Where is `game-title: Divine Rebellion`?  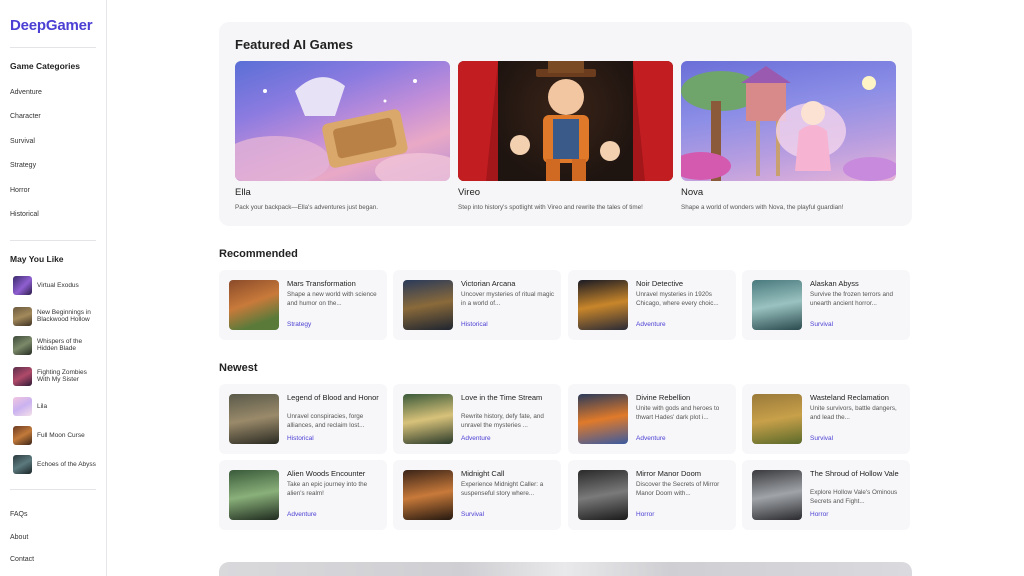
game-title: Divine Rebellion is located at coordinates (663, 397).